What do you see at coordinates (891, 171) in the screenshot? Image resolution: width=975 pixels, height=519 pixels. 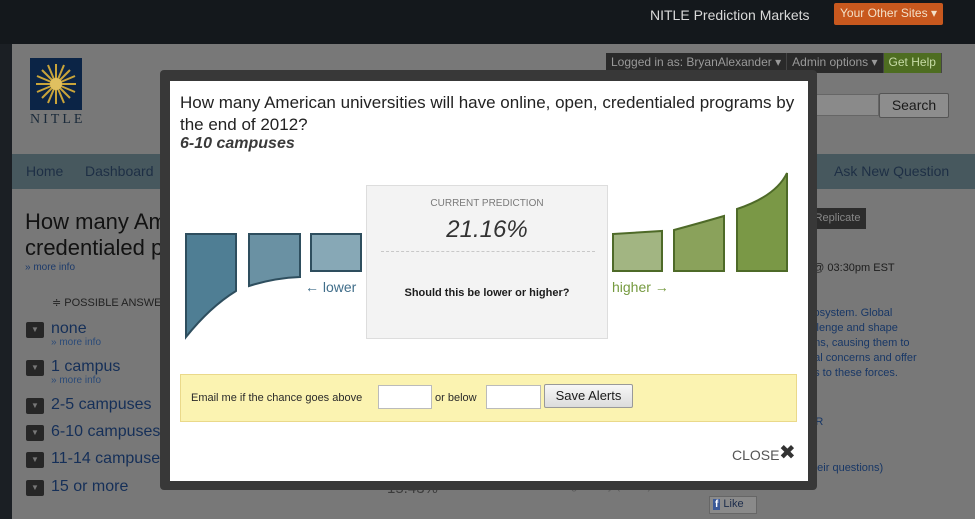 I see `nav-ask-question: Ask New Question` at bounding box center [891, 171].